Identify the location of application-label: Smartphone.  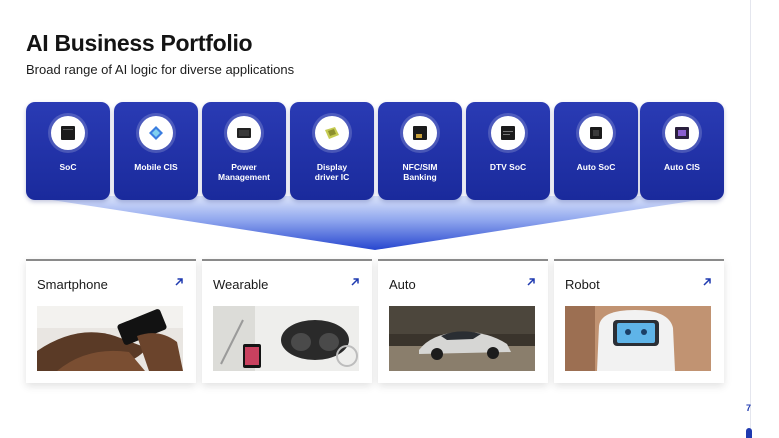
(72, 284).